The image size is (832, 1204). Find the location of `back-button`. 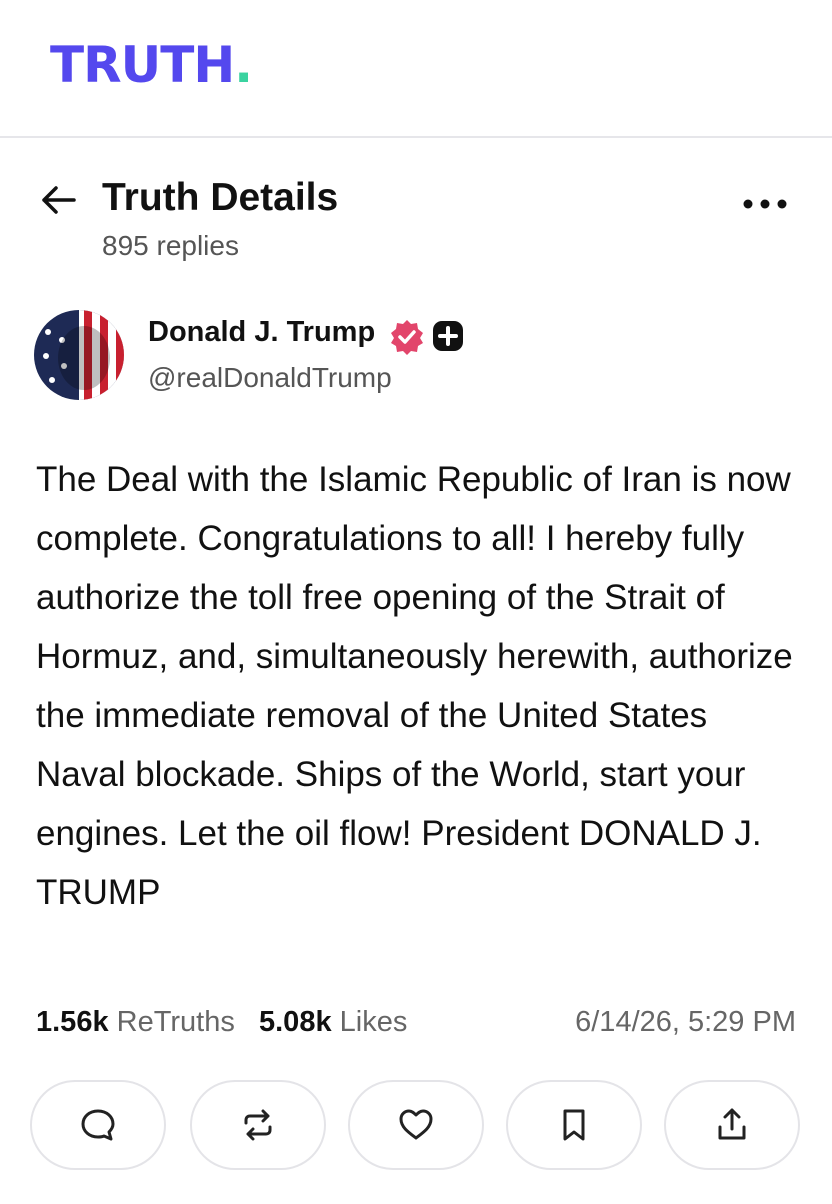

back-button is located at coordinates (58, 200).